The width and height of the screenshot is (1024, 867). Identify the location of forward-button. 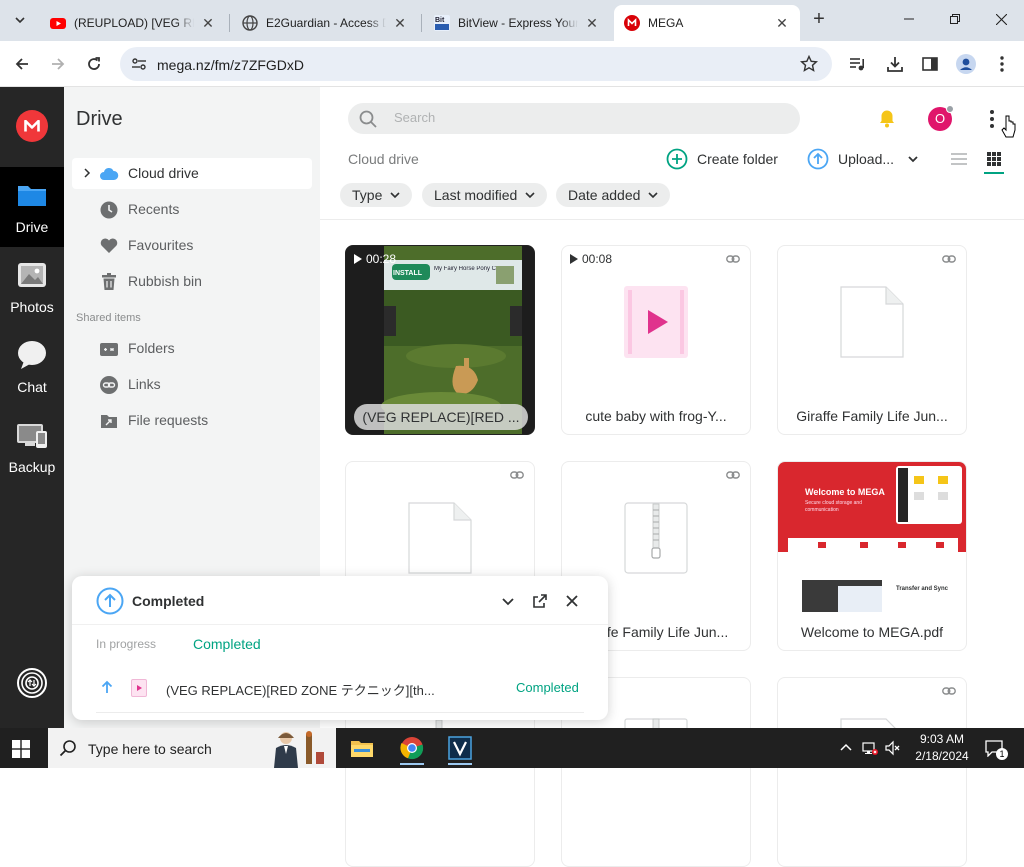
(58, 64).